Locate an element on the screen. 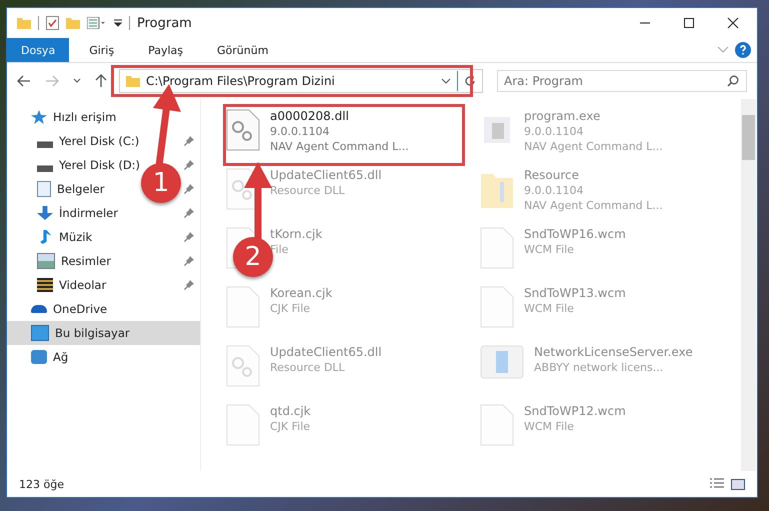 The image size is (769, 511). up-arrow-icon is located at coordinates (101, 81).